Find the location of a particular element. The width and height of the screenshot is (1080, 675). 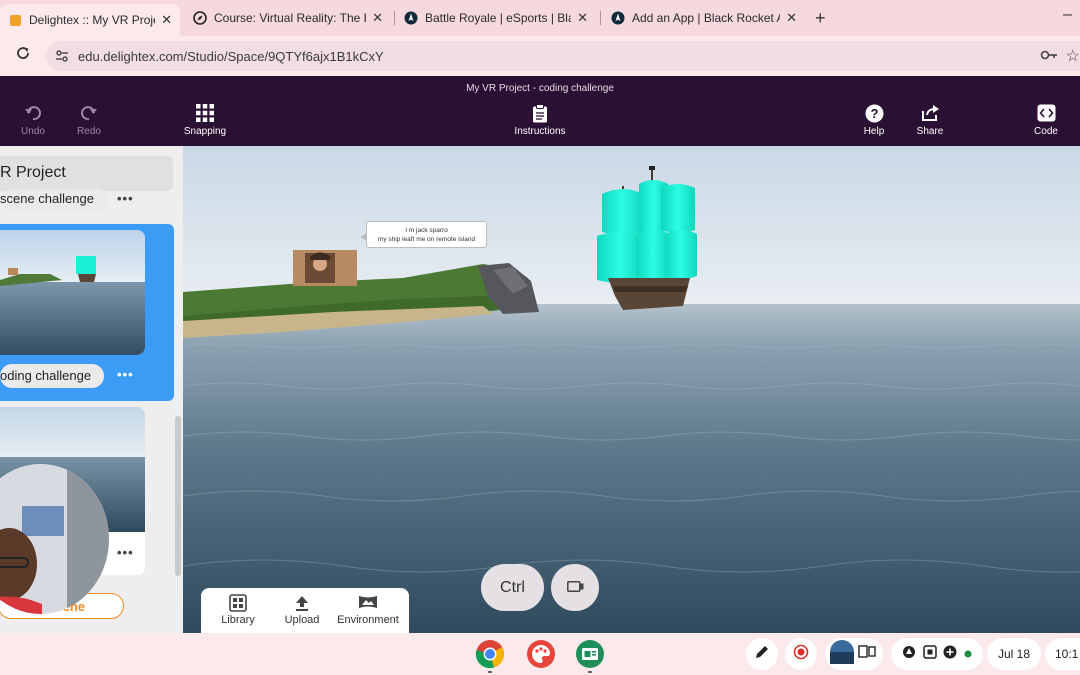

quick-settings-icons is located at coordinates (937, 654).